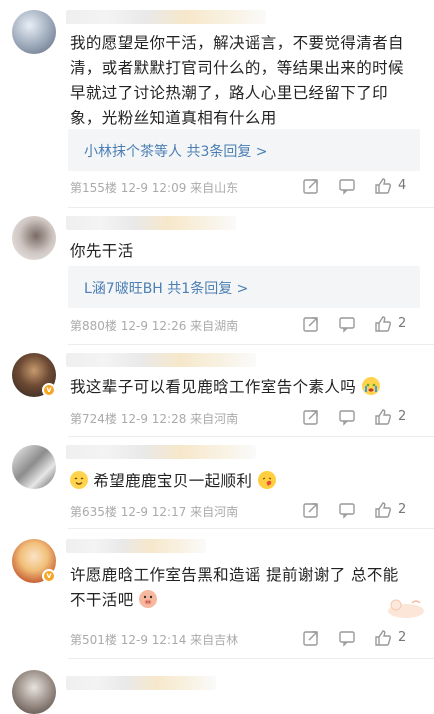  I want to click on comment-meta: 第155楼 12-9 12:09 来自山东, so click(154, 188).